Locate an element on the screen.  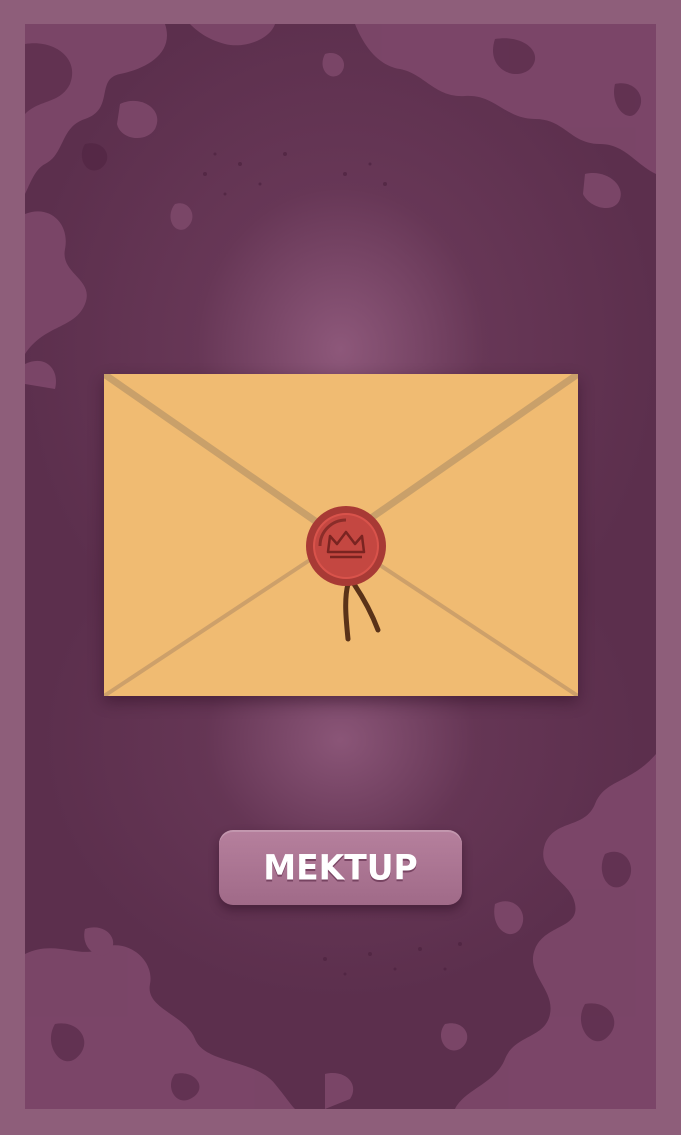
mektup-button-label: MEKTUP is located at coordinates (340, 867).